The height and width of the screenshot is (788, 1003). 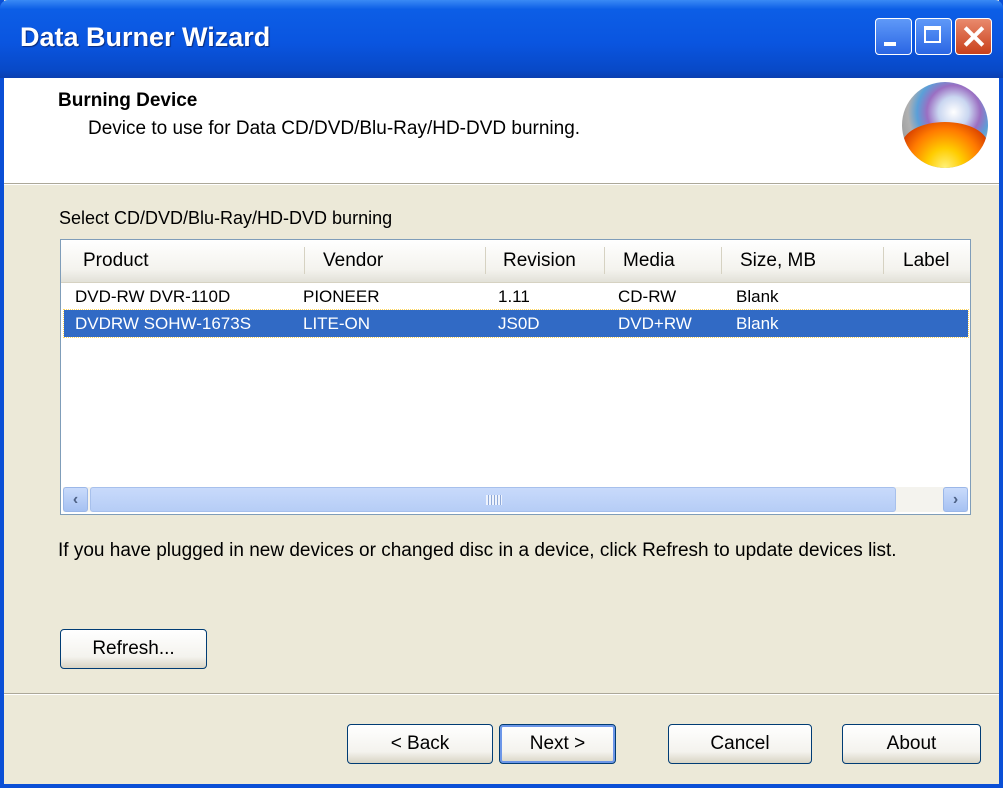 I want to click on cell-product: DVDRW SOHW-1673S, so click(x=163, y=323).